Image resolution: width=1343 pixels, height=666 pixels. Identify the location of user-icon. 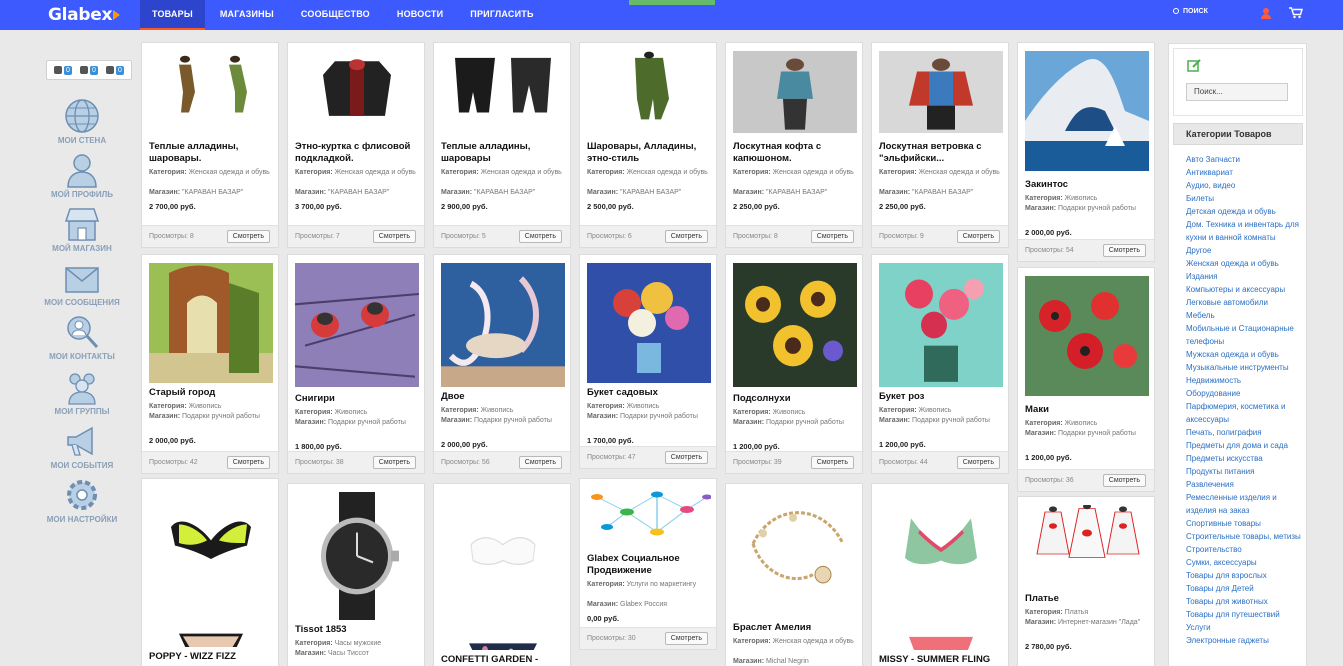
(1266, 14).